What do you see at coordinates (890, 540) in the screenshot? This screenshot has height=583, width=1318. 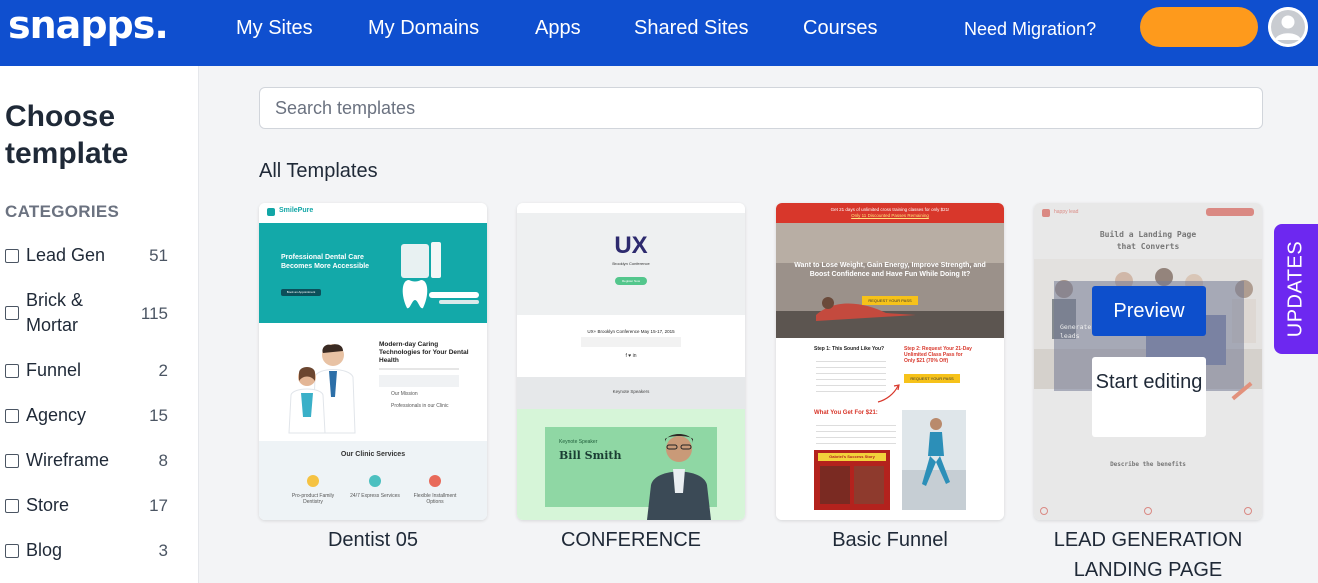 I see `template-name: Basic Funnel` at bounding box center [890, 540].